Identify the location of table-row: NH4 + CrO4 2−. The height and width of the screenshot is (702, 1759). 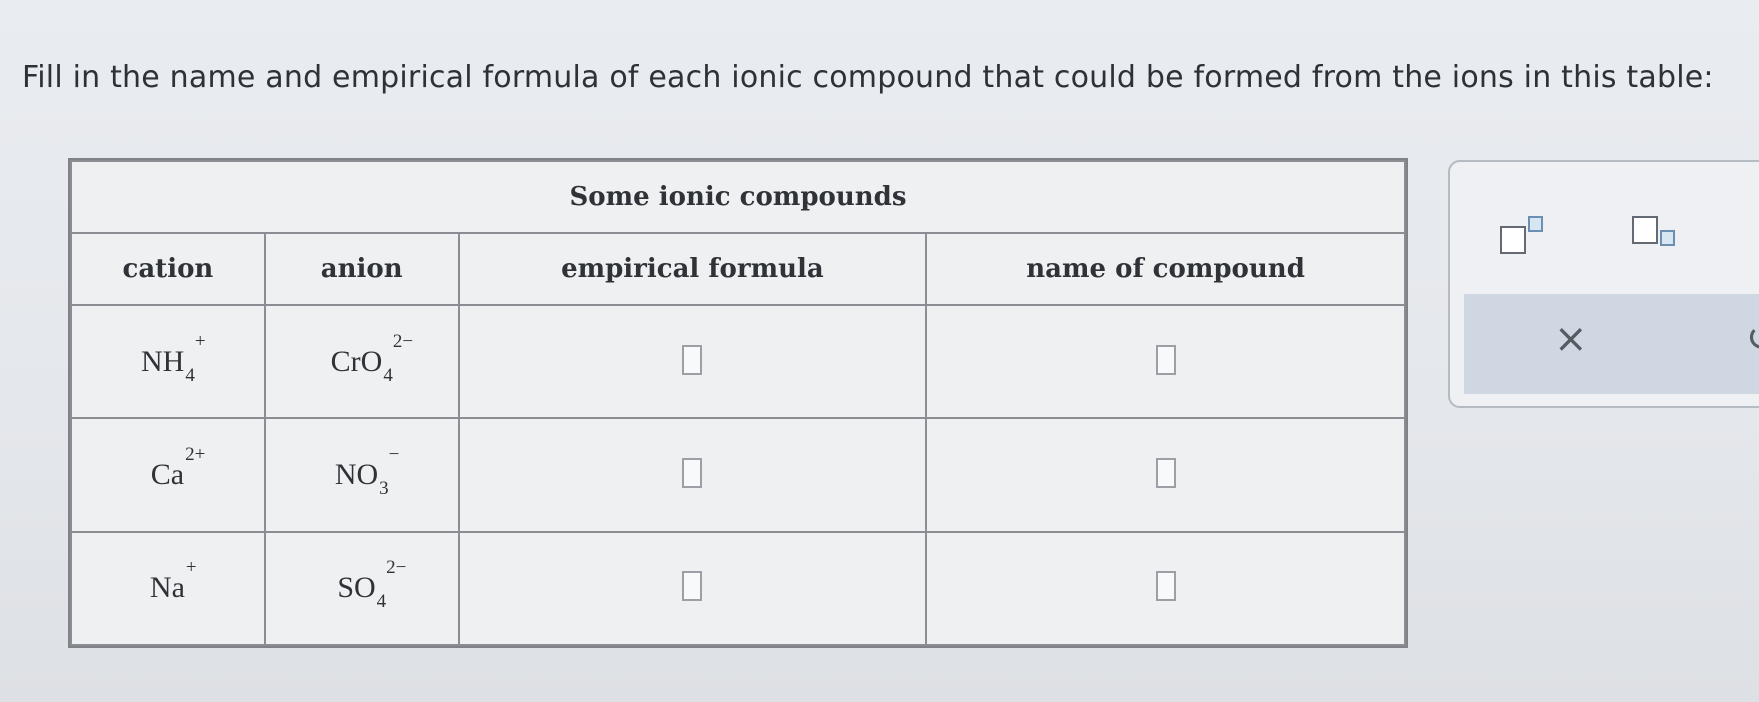
(738, 361).